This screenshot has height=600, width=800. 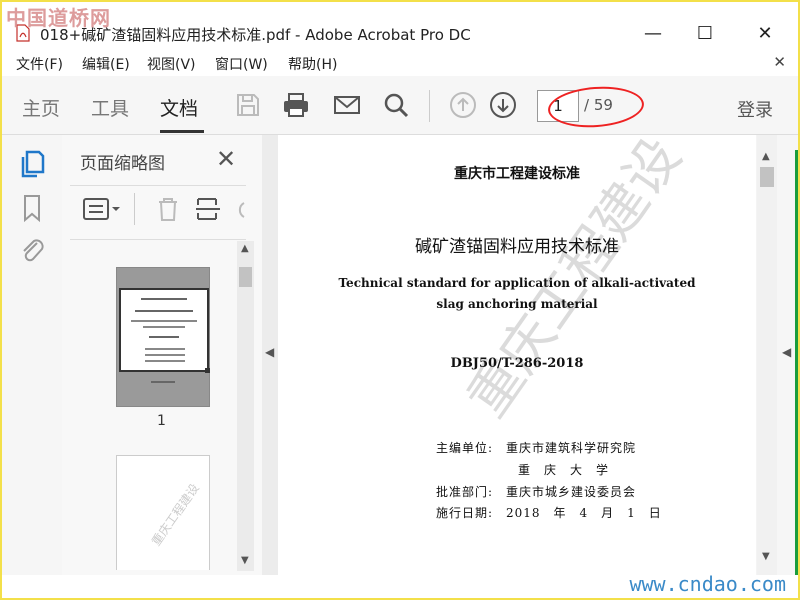 What do you see at coordinates (463, 105) in the screenshot?
I see `previous-page-icon` at bounding box center [463, 105].